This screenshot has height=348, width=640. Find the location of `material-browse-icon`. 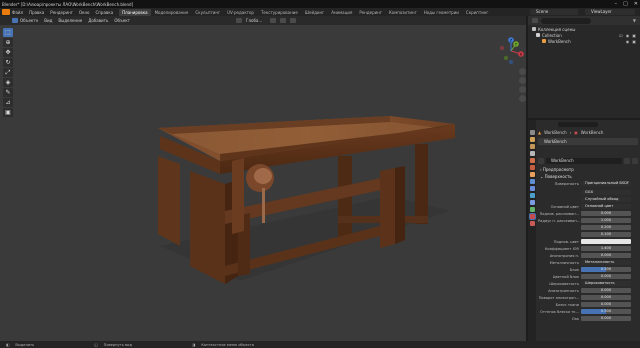

material-browse-icon is located at coordinates (541, 160).